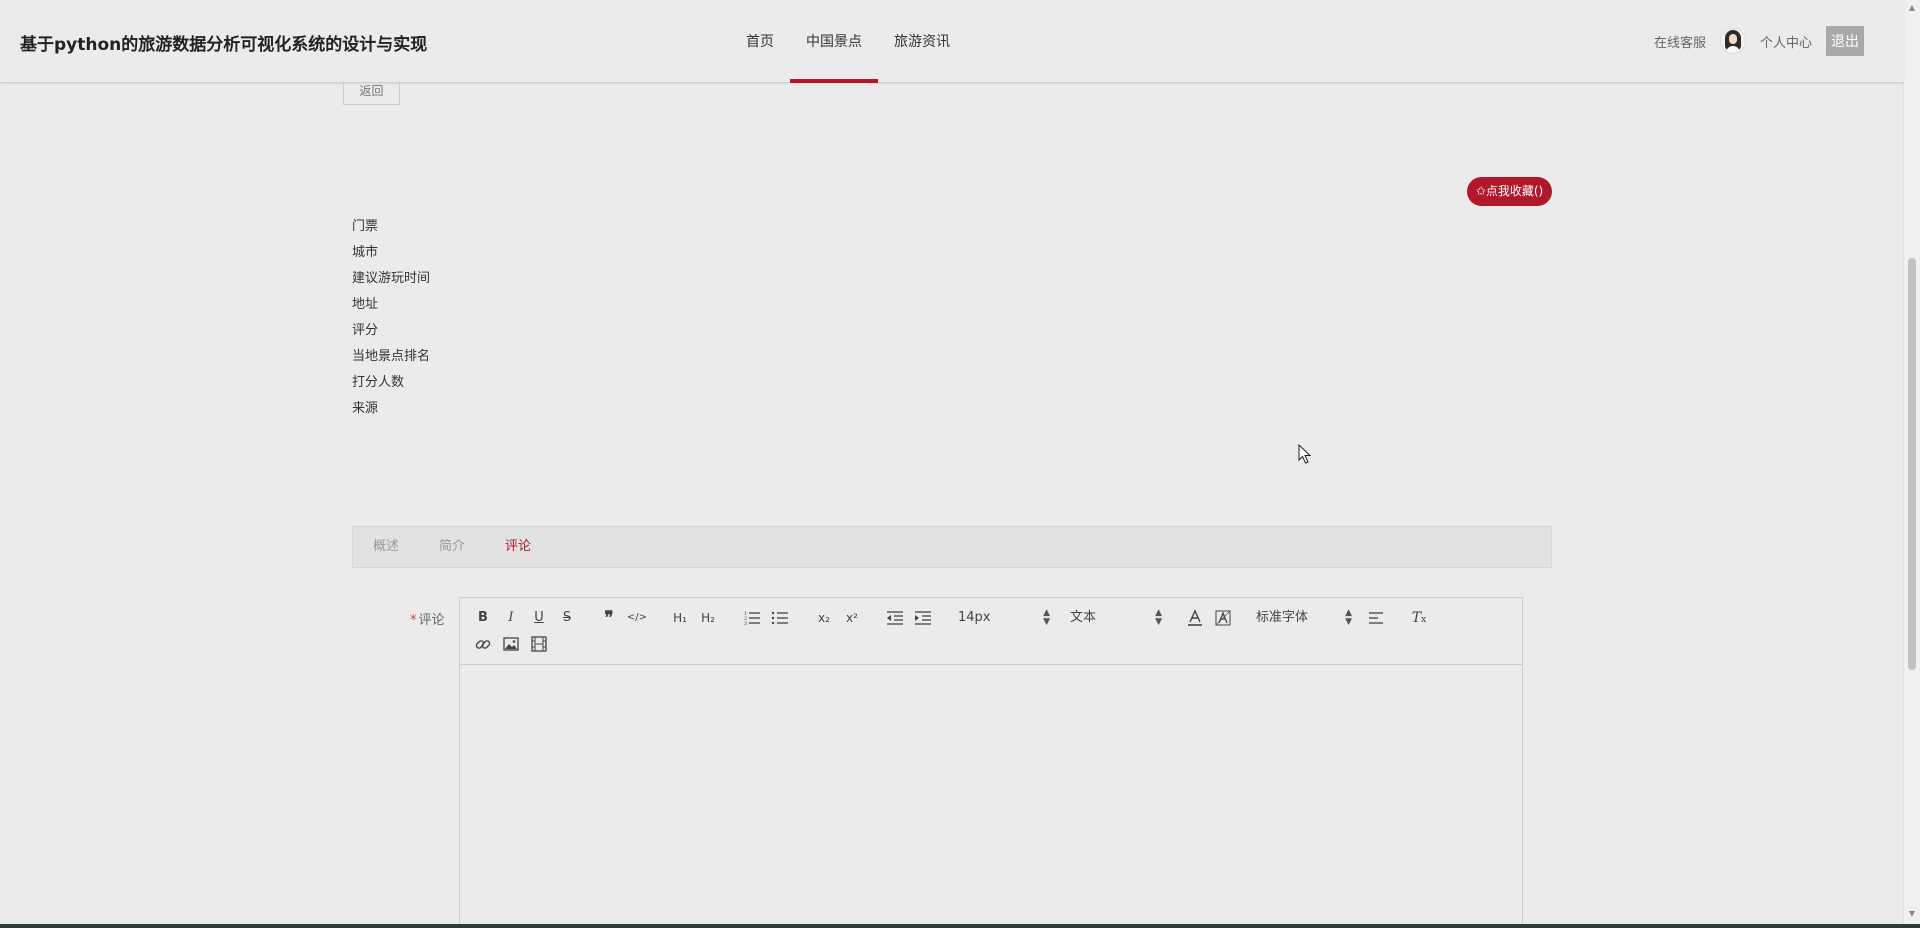 This screenshot has height=928, width=1920. What do you see at coordinates (1419, 618) in the screenshot?
I see `clear-format-icon: Tx` at bounding box center [1419, 618].